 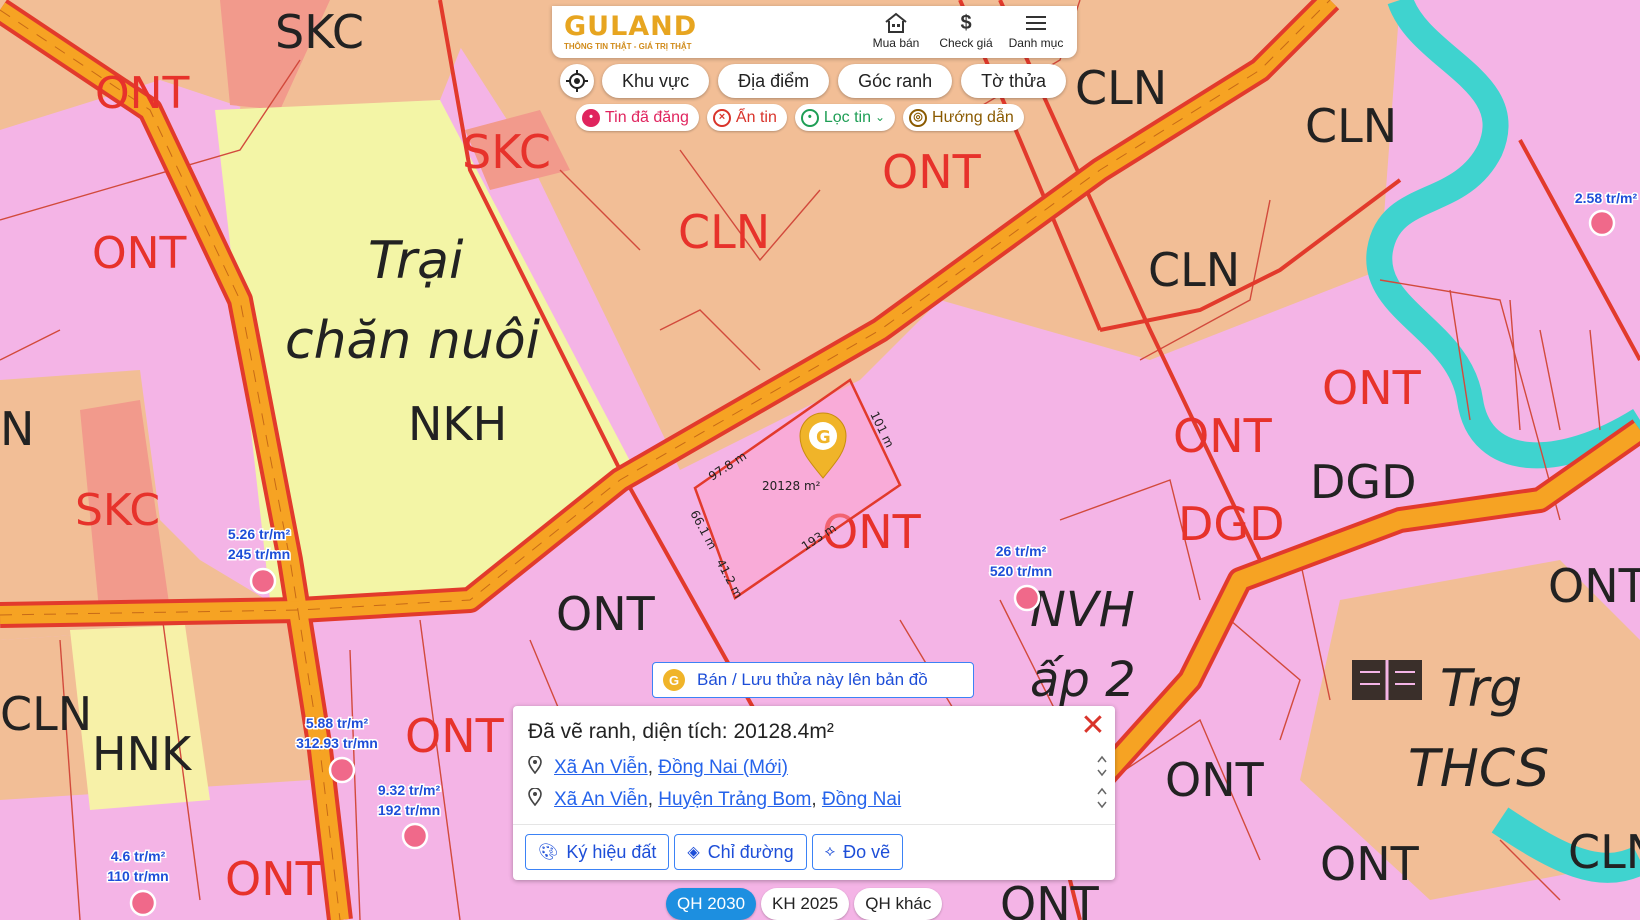 What do you see at coordinates (898, 904) in the screenshot?
I see `tab-qh-other: QH khác` at bounding box center [898, 904].